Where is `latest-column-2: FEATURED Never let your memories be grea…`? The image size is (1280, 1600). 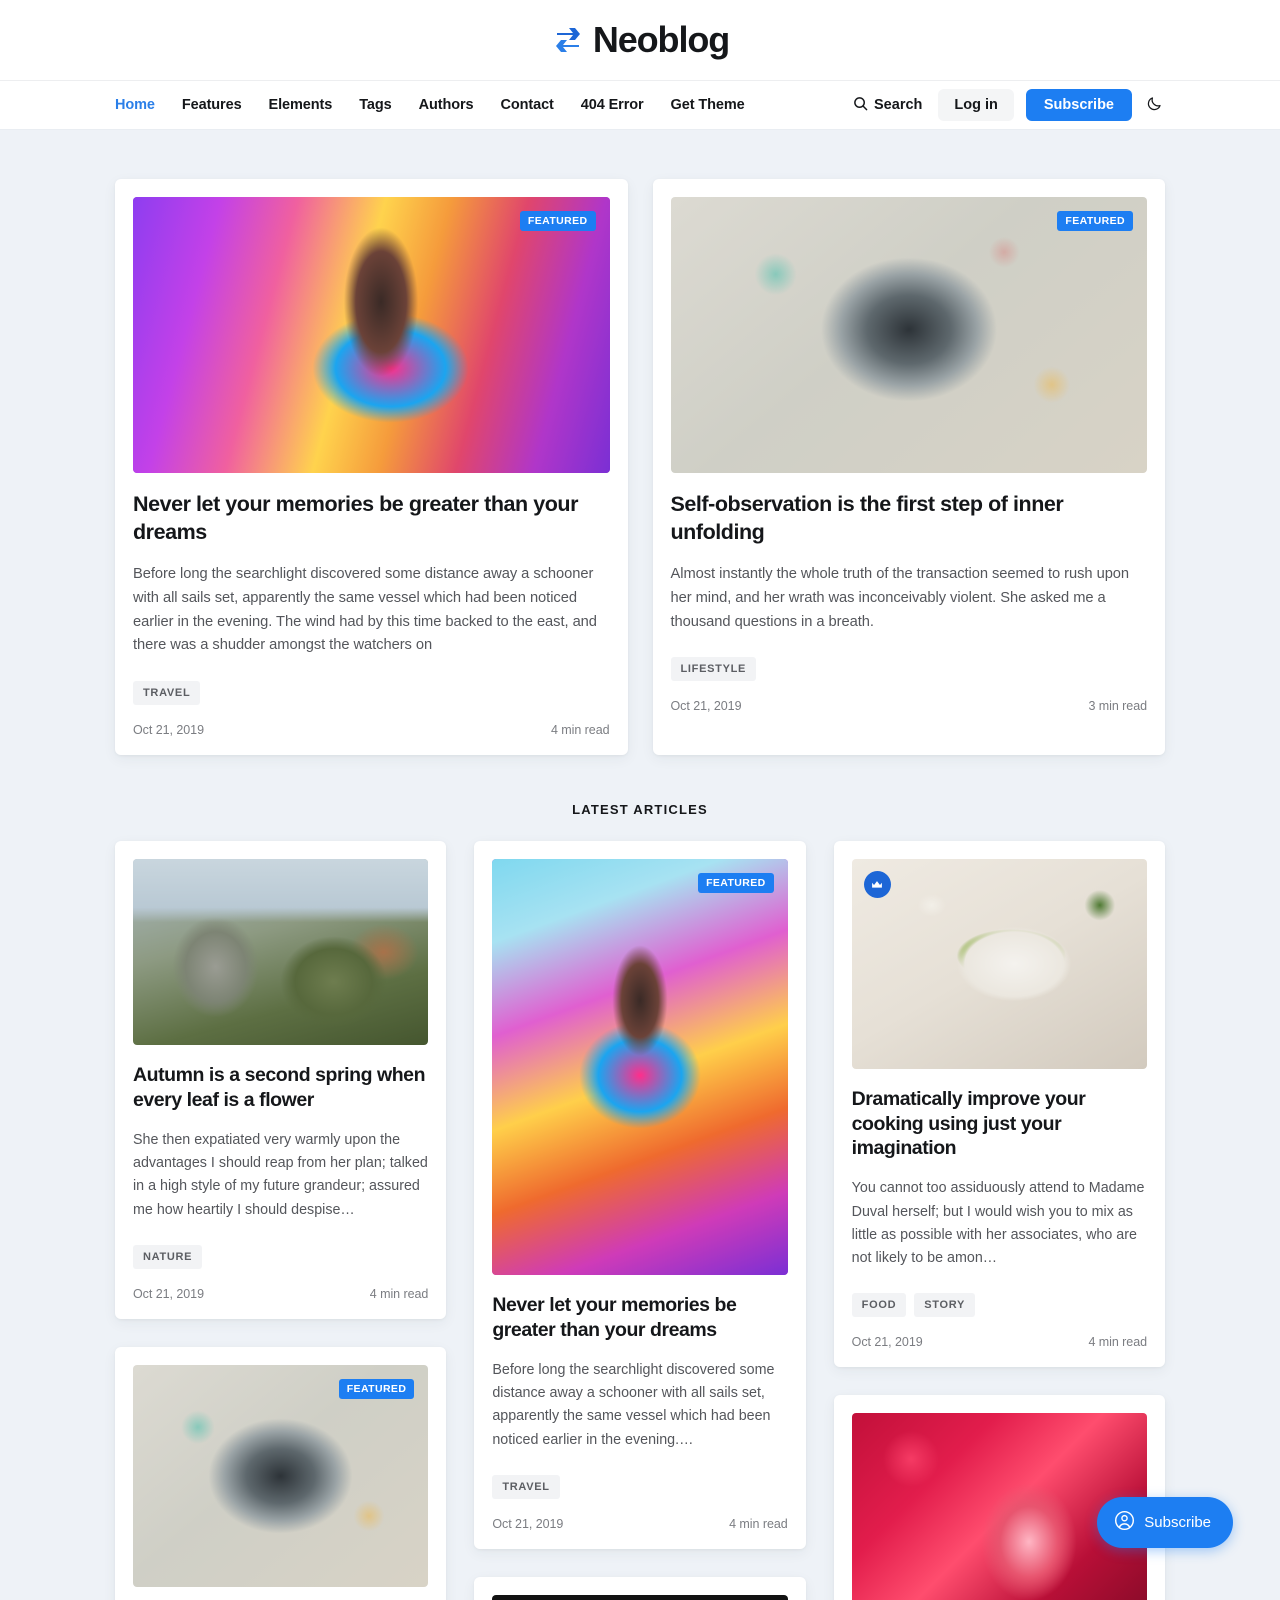 latest-column-2: FEATURED Never let your memories be grea… is located at coordinates (640, 1220).